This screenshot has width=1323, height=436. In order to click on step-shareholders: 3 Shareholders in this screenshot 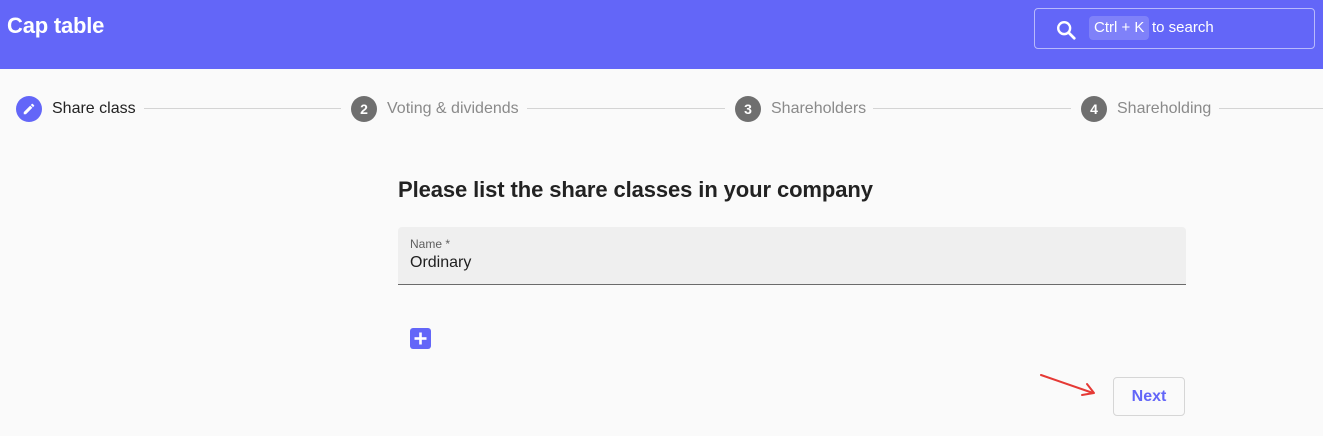, I will do `click(800, 109)`.